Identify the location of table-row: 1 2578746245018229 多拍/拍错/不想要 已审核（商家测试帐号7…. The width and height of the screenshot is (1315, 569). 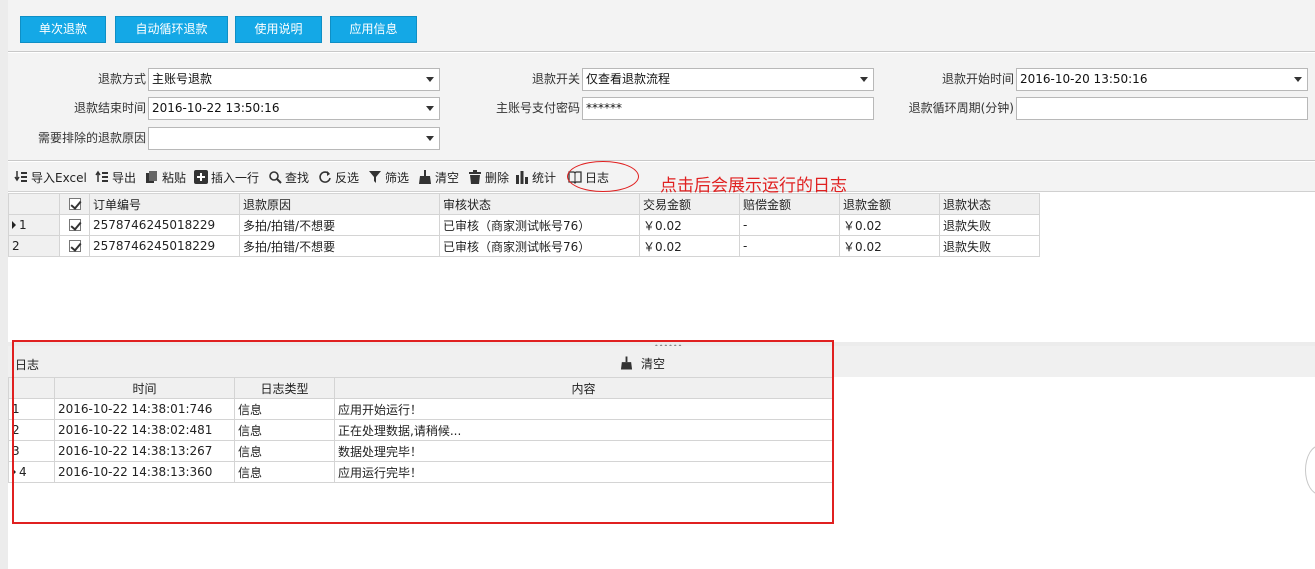
(524, 225).